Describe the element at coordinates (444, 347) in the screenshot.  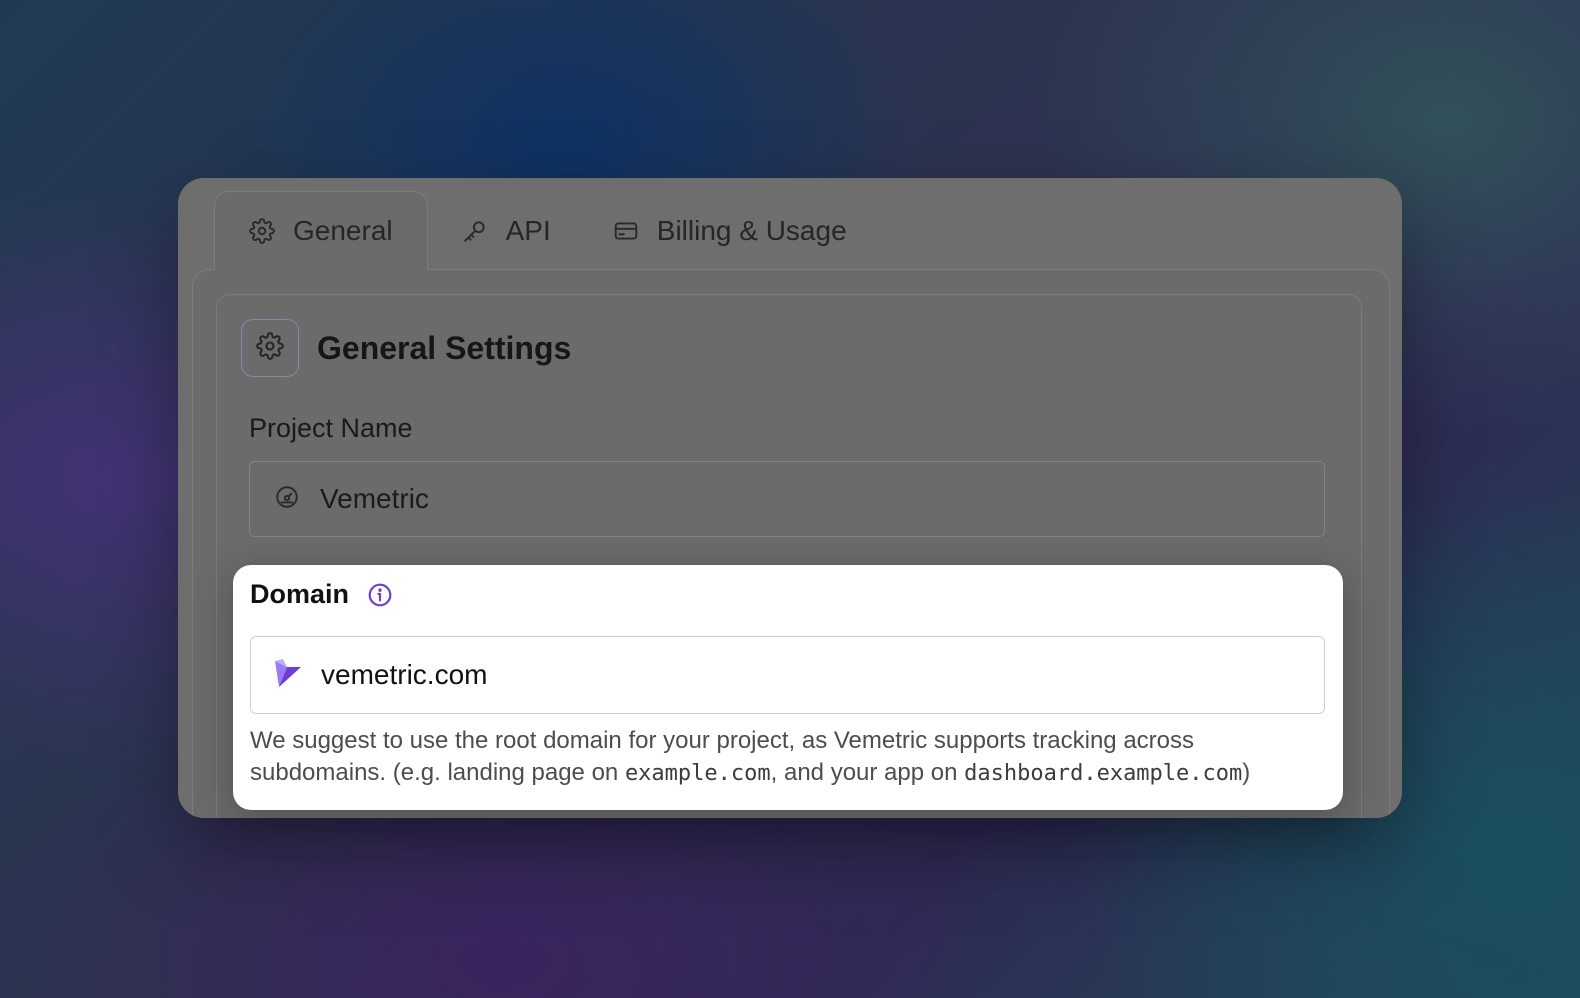
I see `card-title: General Settings` at that location.